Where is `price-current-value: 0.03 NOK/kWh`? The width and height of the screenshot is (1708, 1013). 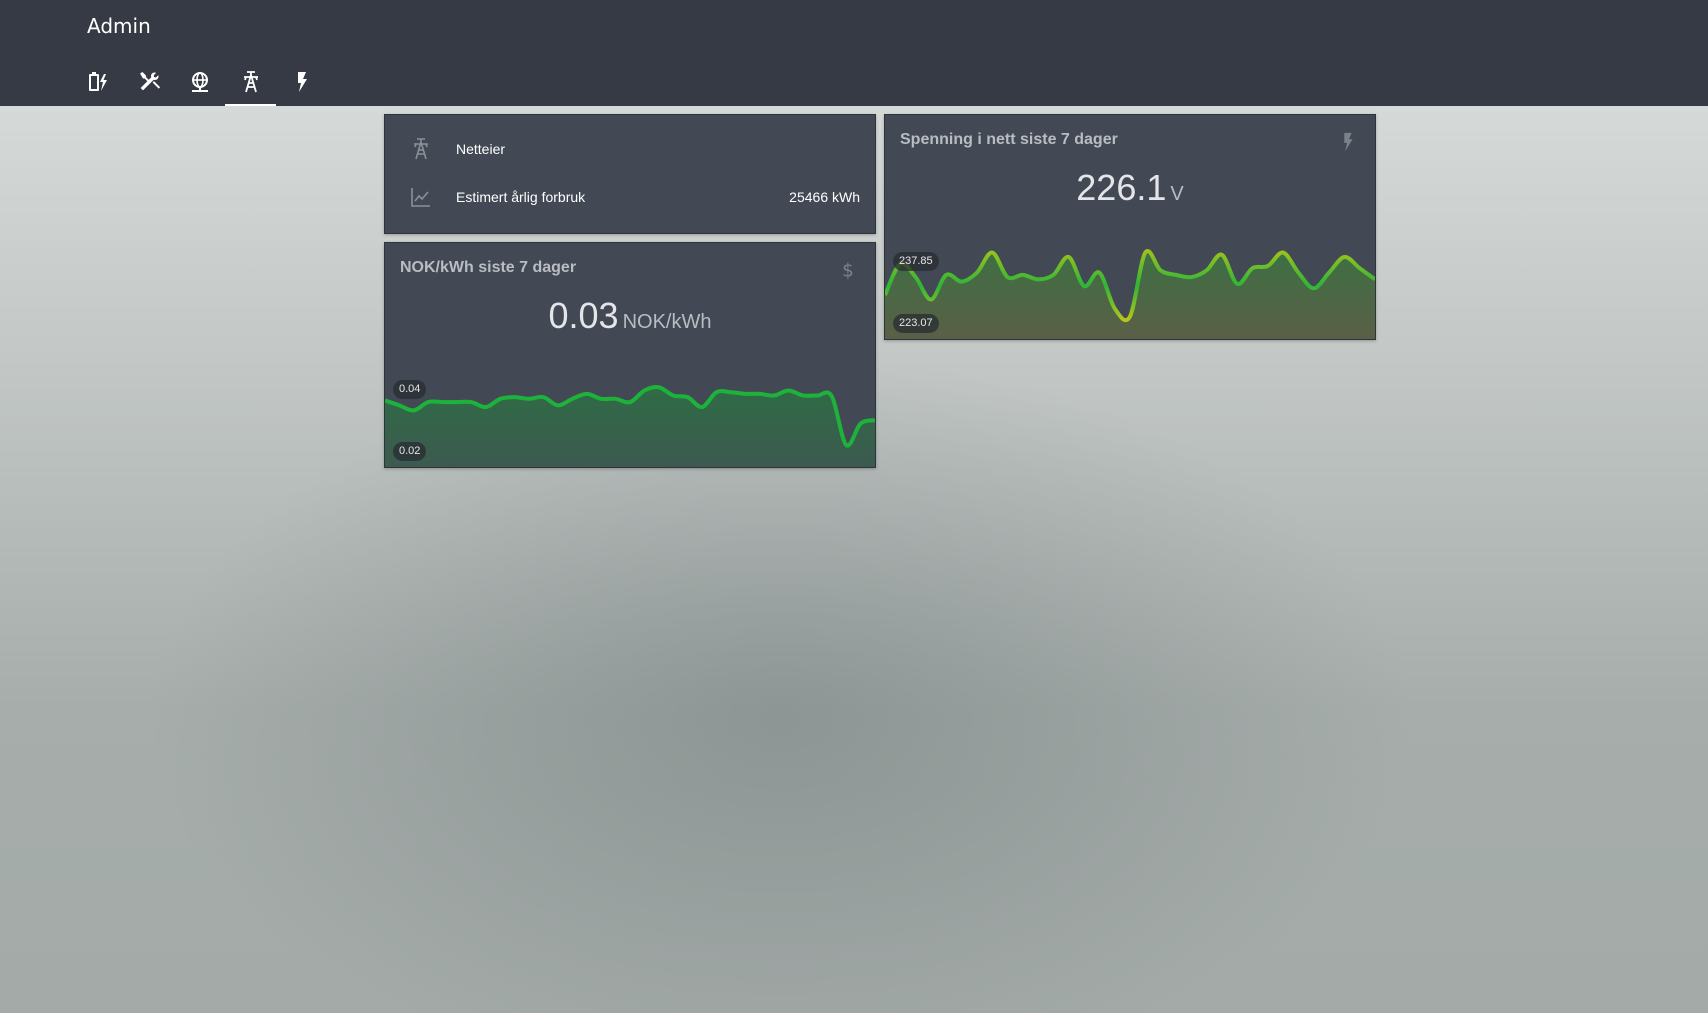
price-current-value: 0.03 NOK/kWh is located at coordinates (630, 316).